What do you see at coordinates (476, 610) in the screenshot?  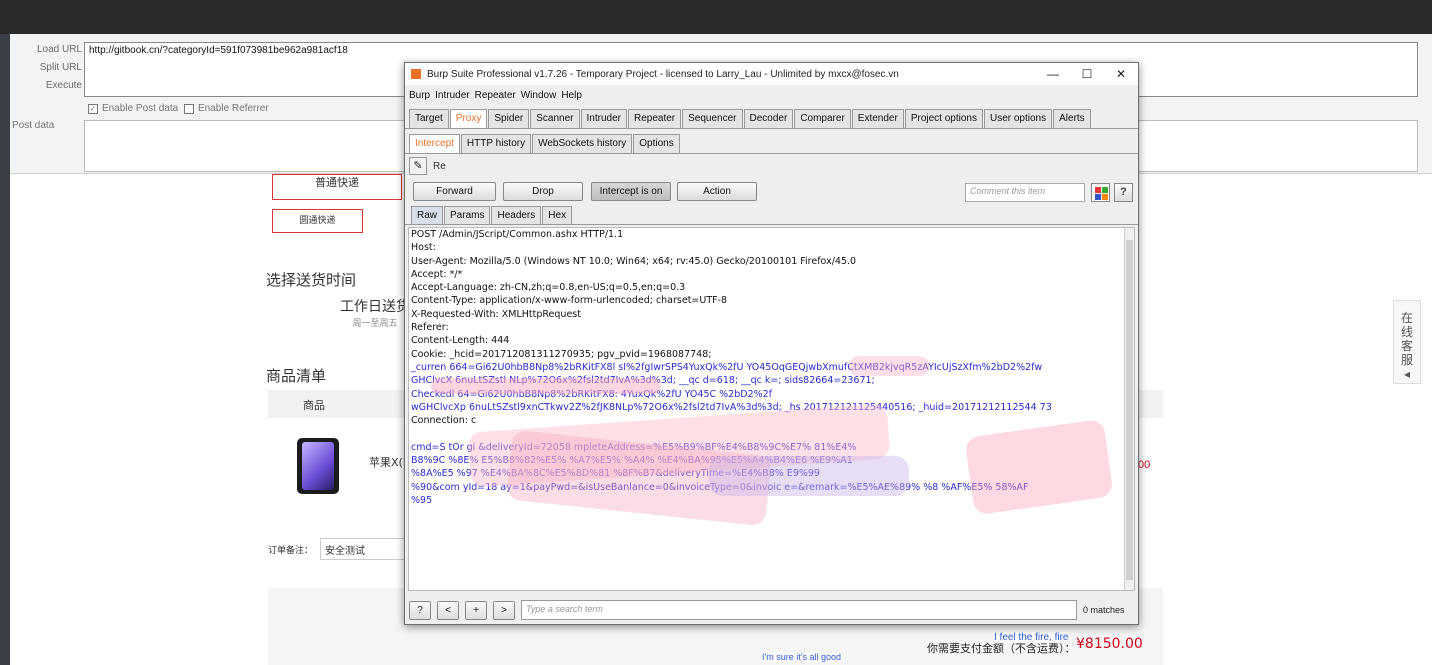 I see `search-add-button: +` at bounding box center [476, 610].